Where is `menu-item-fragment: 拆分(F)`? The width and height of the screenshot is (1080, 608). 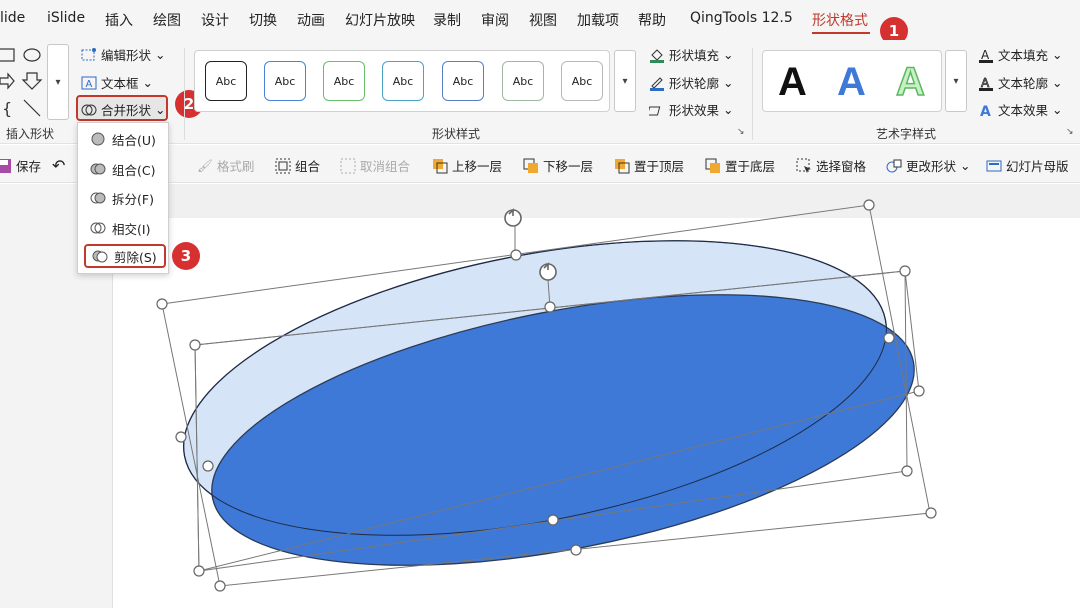
menu-item-fragment: 拆分(F) is located at coordinates (125, 198).